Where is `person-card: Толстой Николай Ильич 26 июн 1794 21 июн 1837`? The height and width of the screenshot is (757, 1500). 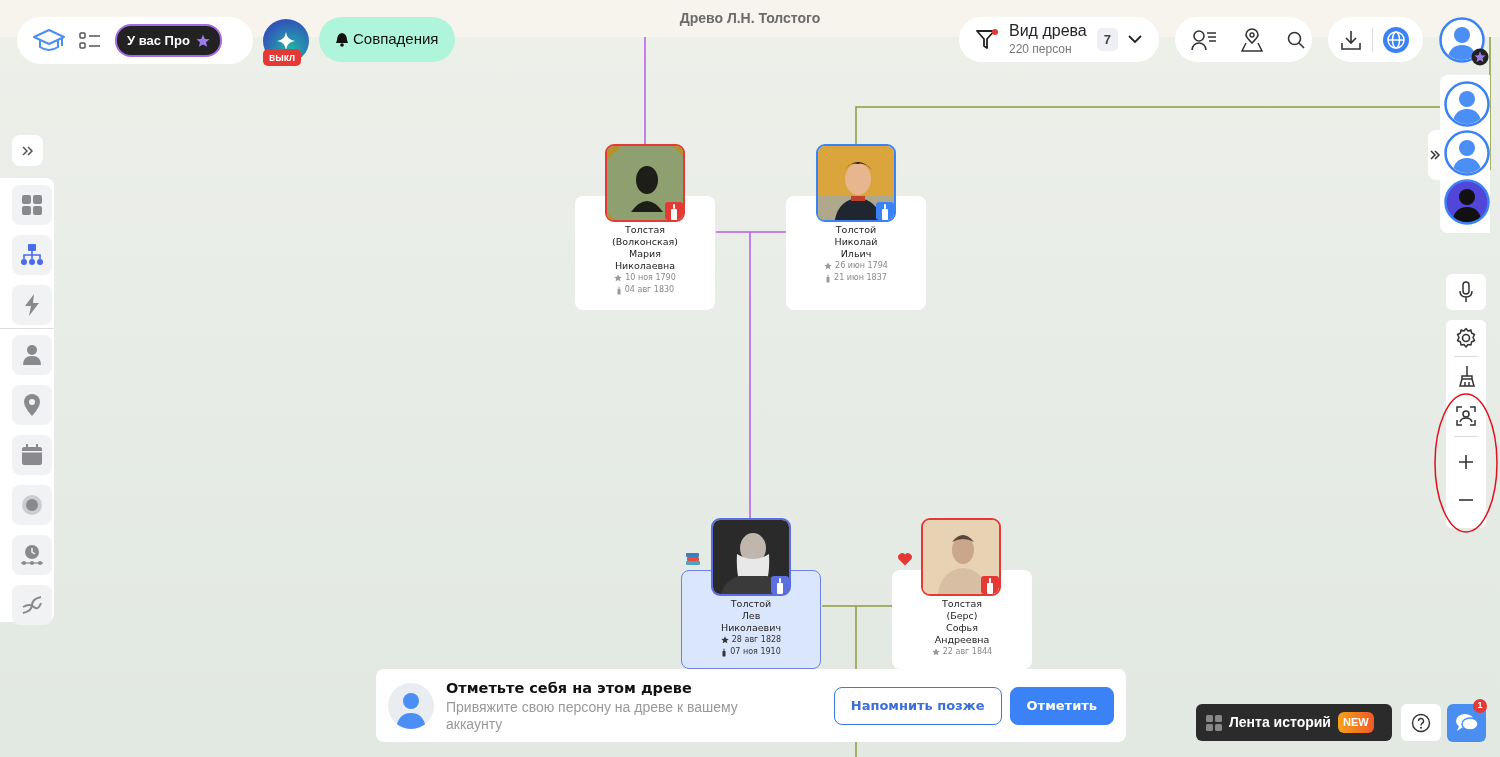 person-card: Толстой Николай Ильич 26 июн 1794 21 июн 1837 is located at coordinates (856, 227).